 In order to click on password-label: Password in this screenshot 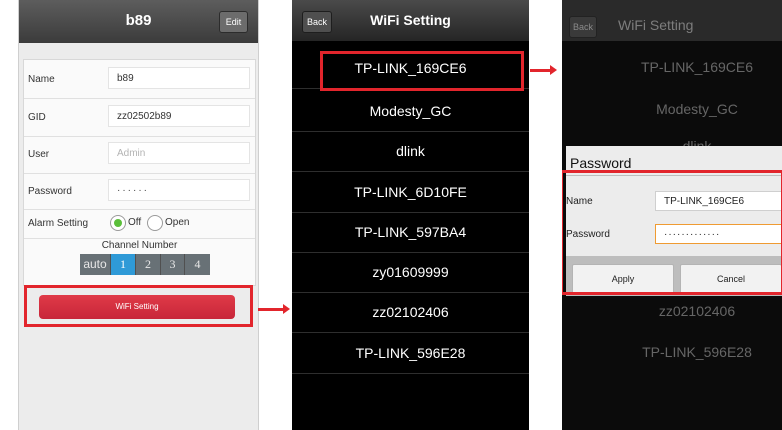, I will do `click(50, 191)`.